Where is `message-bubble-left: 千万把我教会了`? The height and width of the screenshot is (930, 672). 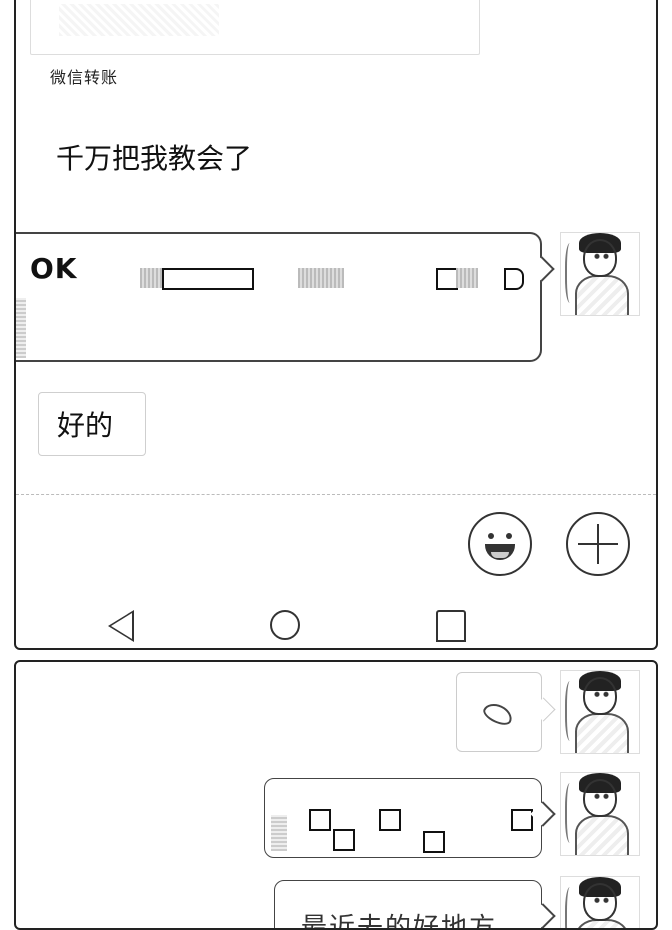 message-bubble-left: 千万把我教会了 is located at coordinates (203, 157).